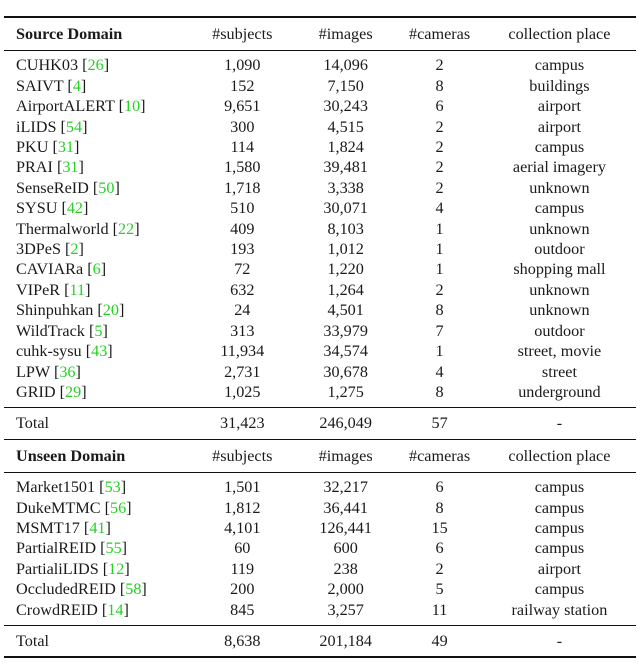  Describe the element at coordinates (320, 351) in the screenshot. I see `source-dataset-row: cuhk-sysu [43] 11,934 34,574 1 street, movie` at that location.